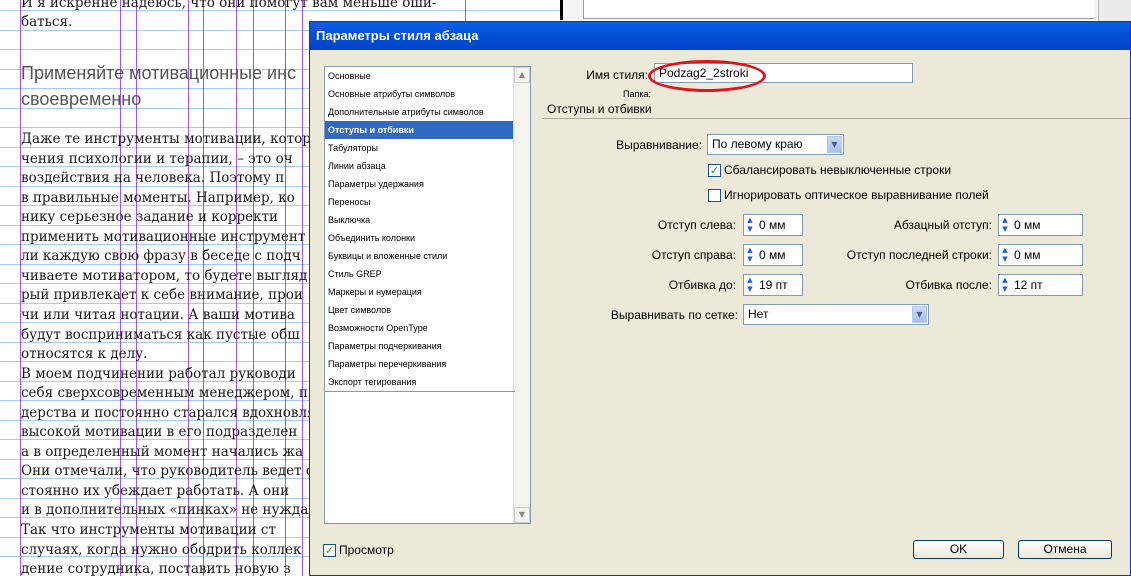 The image size is (1131, 576). Describe the element at coordinates (156, 568) in the screenshot. I see `doc-line: дение сотрудника, поставить новую з` at that location.